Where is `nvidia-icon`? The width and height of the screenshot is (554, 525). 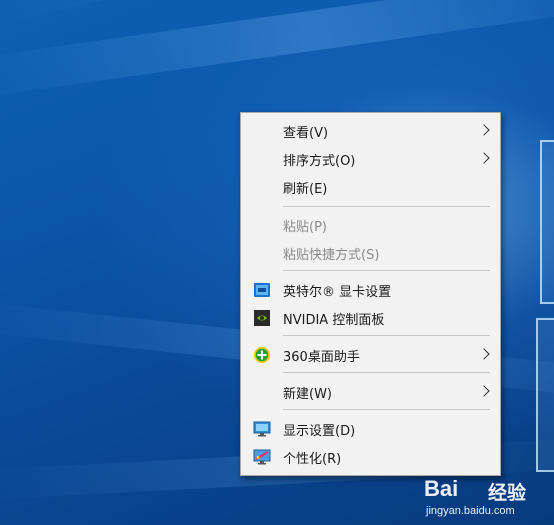 nvidia-icon is located at coordinates (262, 318).